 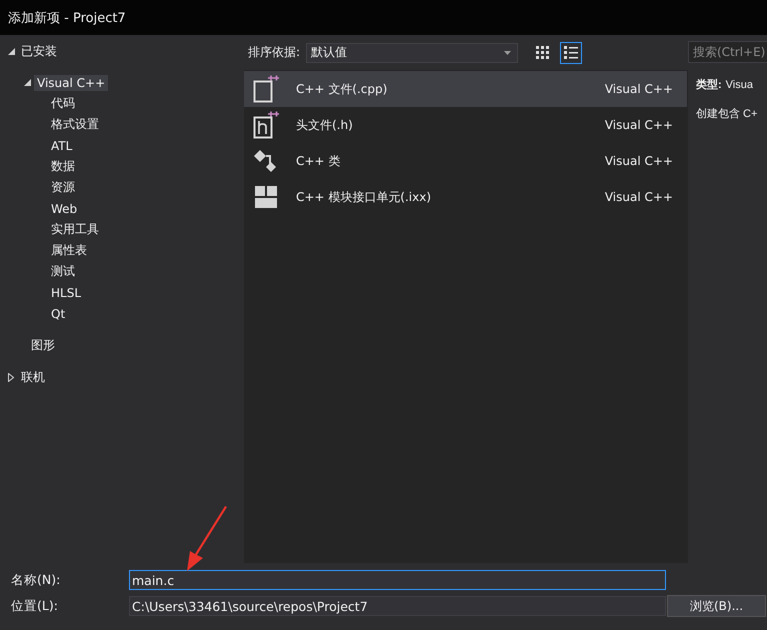 I want to click on sort-label: 排序依据:, so click(x=274, y=52).